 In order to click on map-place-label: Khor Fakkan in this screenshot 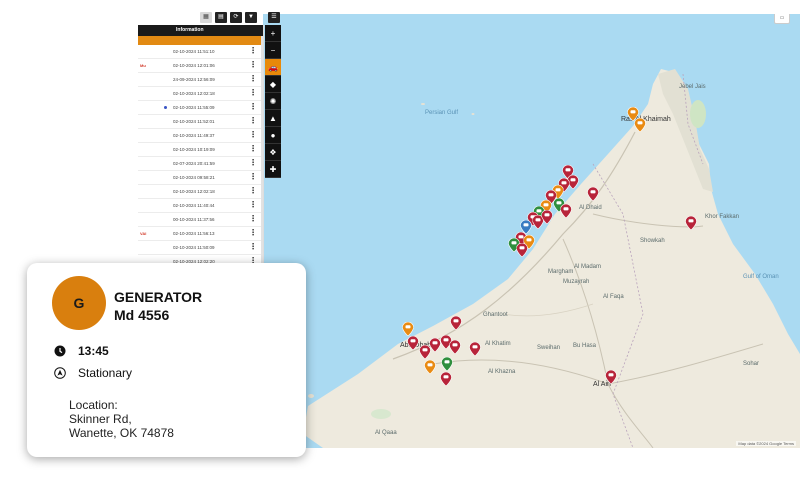, I will do `click(722, 217)`.